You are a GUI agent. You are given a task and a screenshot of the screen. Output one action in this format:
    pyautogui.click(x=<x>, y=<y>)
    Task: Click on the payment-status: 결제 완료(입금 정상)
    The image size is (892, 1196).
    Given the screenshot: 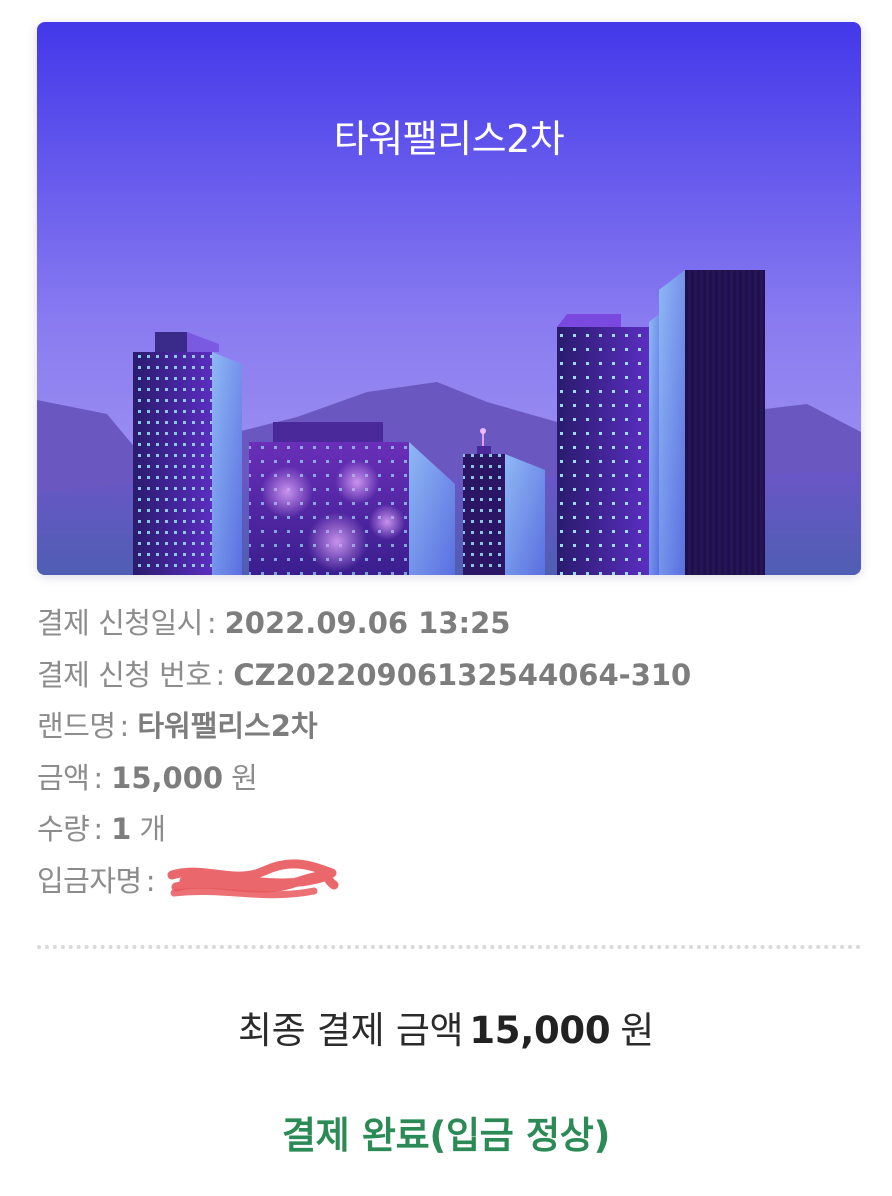 What is the action you would take?
    pyautogui.click(x=446, y=1135)
    